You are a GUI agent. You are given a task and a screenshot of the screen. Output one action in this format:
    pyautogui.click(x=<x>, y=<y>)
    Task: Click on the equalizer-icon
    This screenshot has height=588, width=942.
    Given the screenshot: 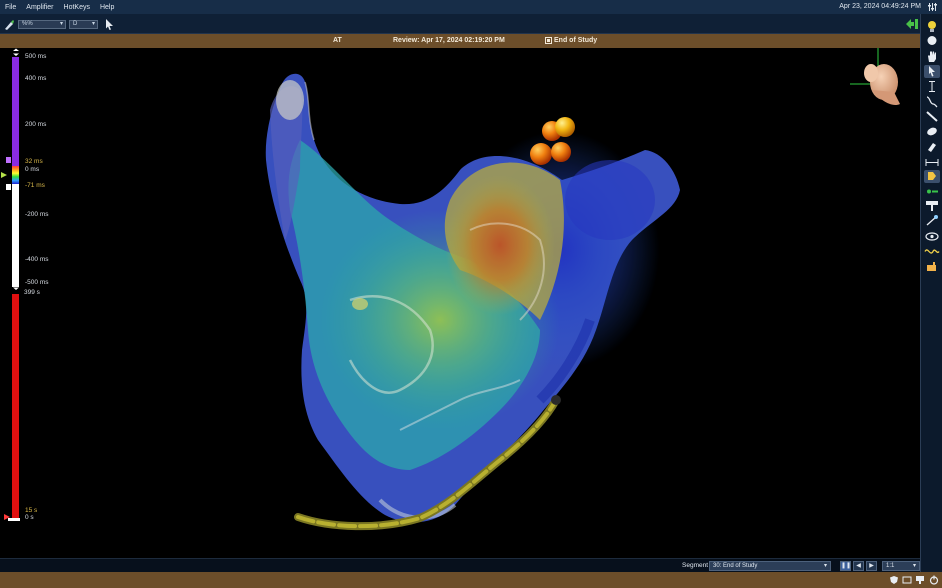 What is the action you would take?
    pyautogui.click(x=933, y=7)
    